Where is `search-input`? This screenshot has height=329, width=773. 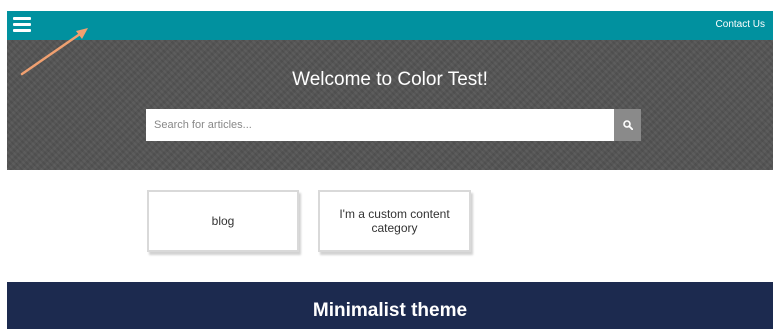
search-input is located at coordinates (380, 125).